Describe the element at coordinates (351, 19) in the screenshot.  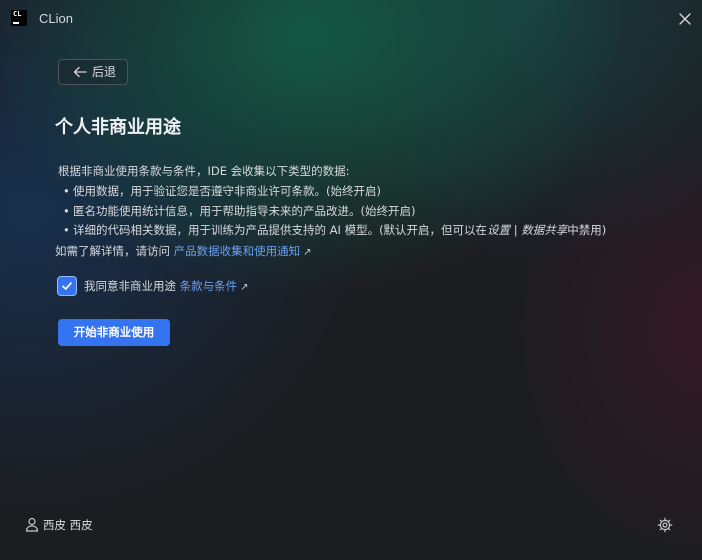
I see `title-bar: CL CLion` at that location.